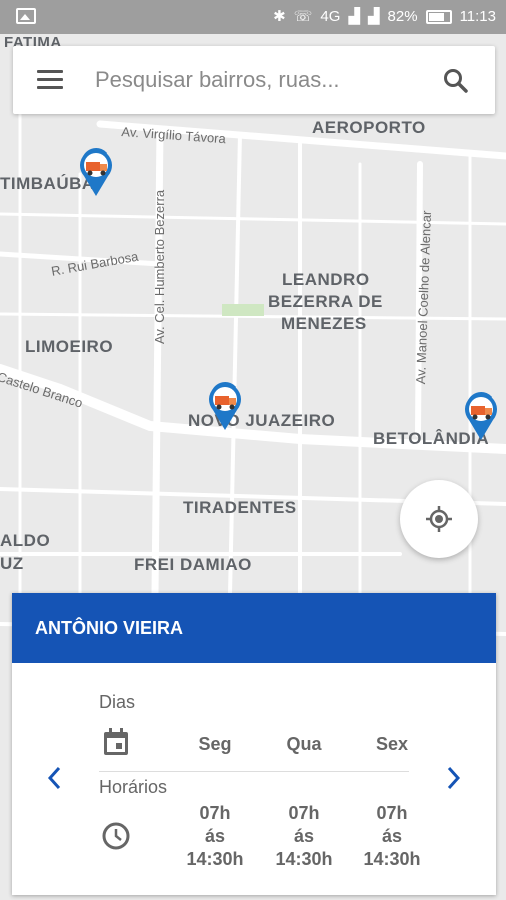  What do you see at coordinates (117, 702) in the screenshot?
I see `days-label: Dias` at bounding box center [117, 702].